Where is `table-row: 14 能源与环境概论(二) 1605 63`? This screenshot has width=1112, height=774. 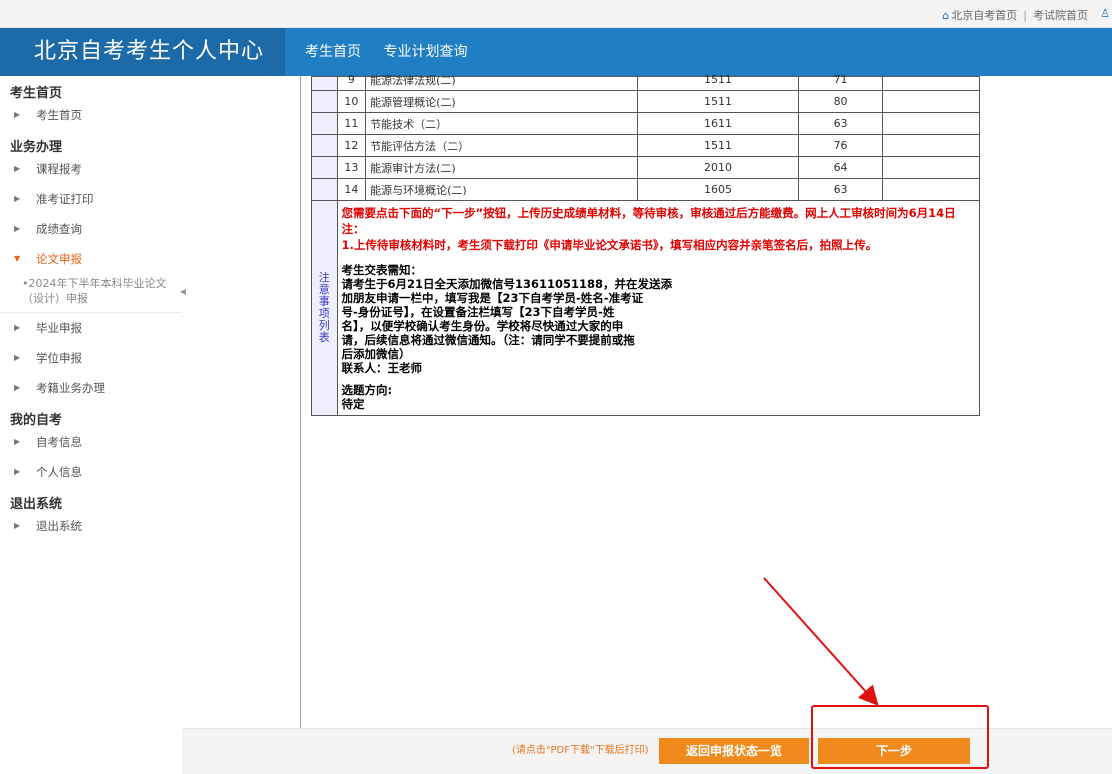 table-row: 14 能源与环境概论(二) 1605 63 is located at coordinates (646, 189).